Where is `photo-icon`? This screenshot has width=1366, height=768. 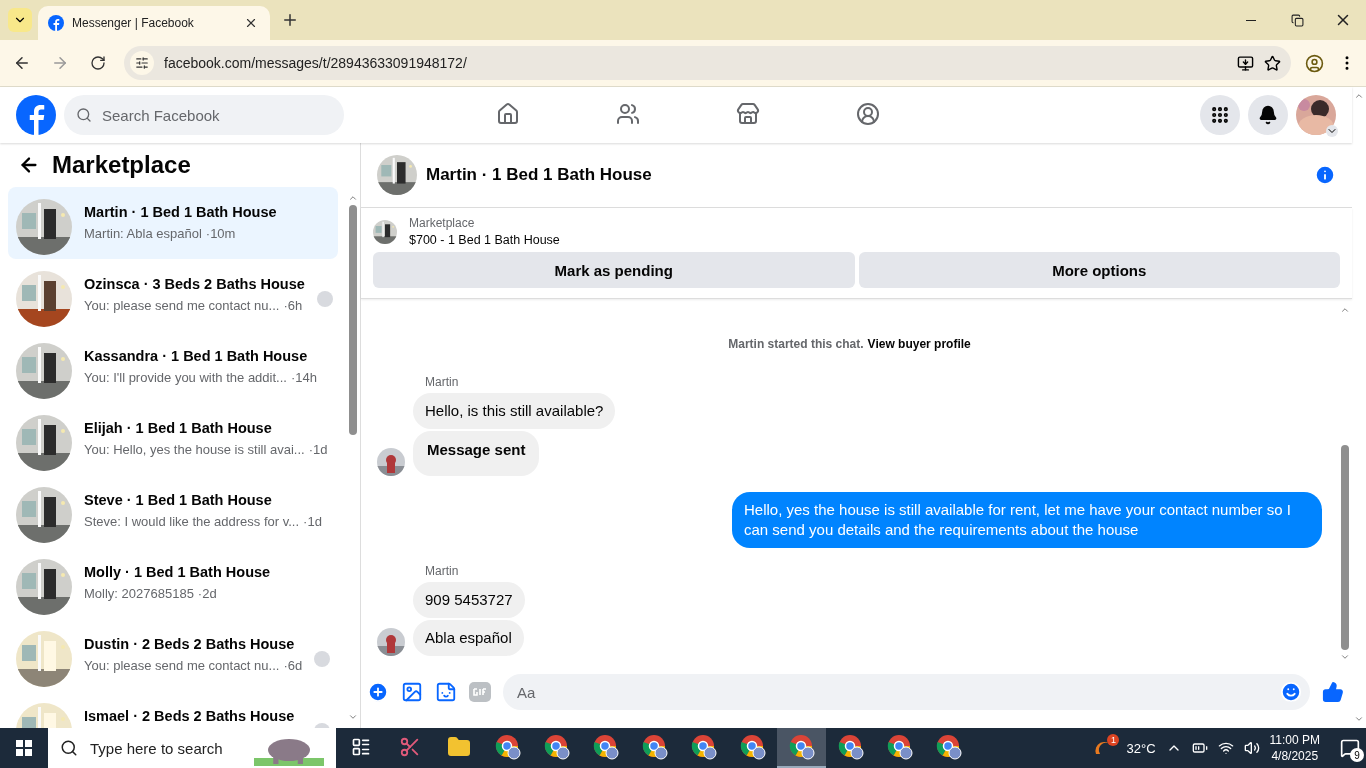
photo-icon is located at coordinates (412, 692).